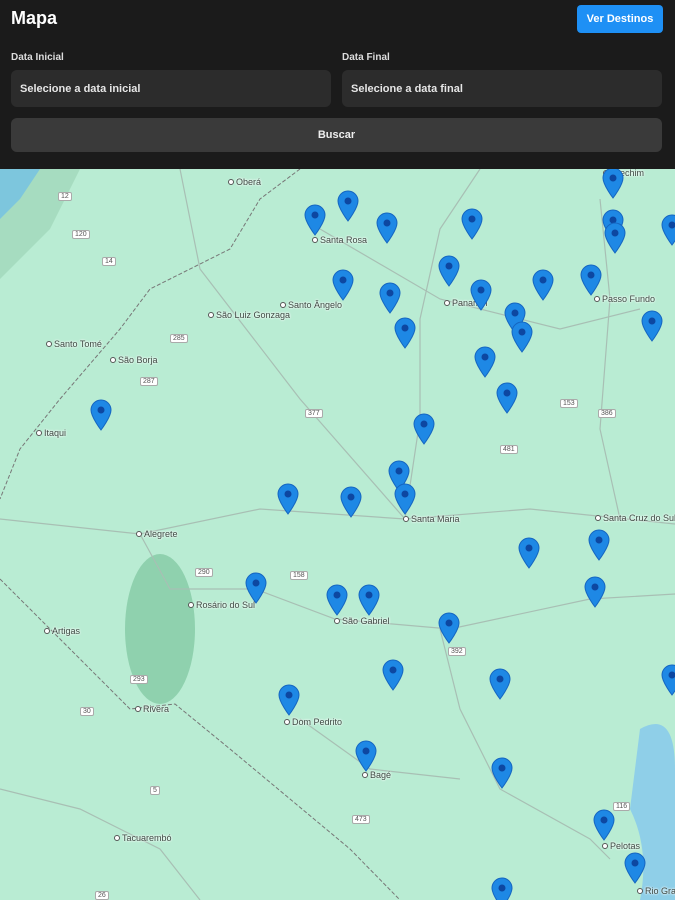 The width and height of the screenshot is (675, 900). I want to click on city-label: Santo Ângelo, so click(311, 305).